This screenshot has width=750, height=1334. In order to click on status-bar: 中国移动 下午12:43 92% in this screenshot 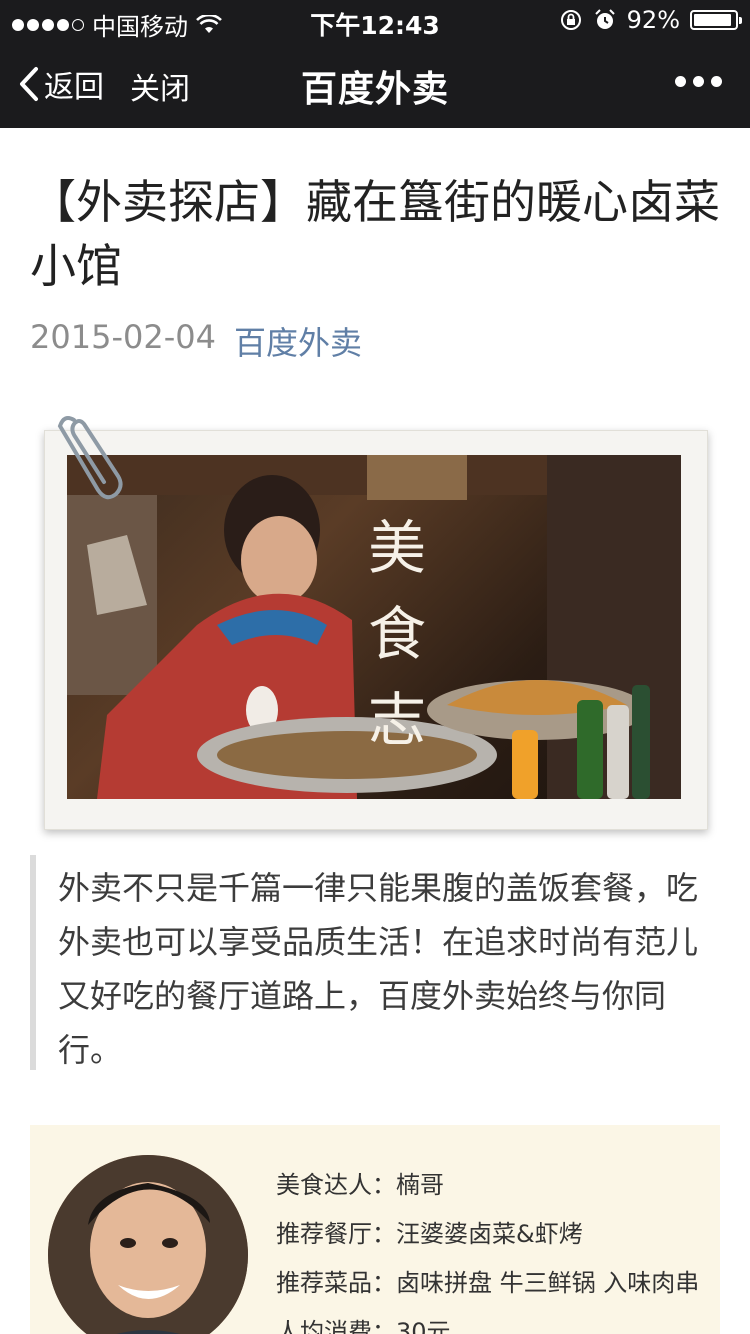, I will do `click(375, 20)`.